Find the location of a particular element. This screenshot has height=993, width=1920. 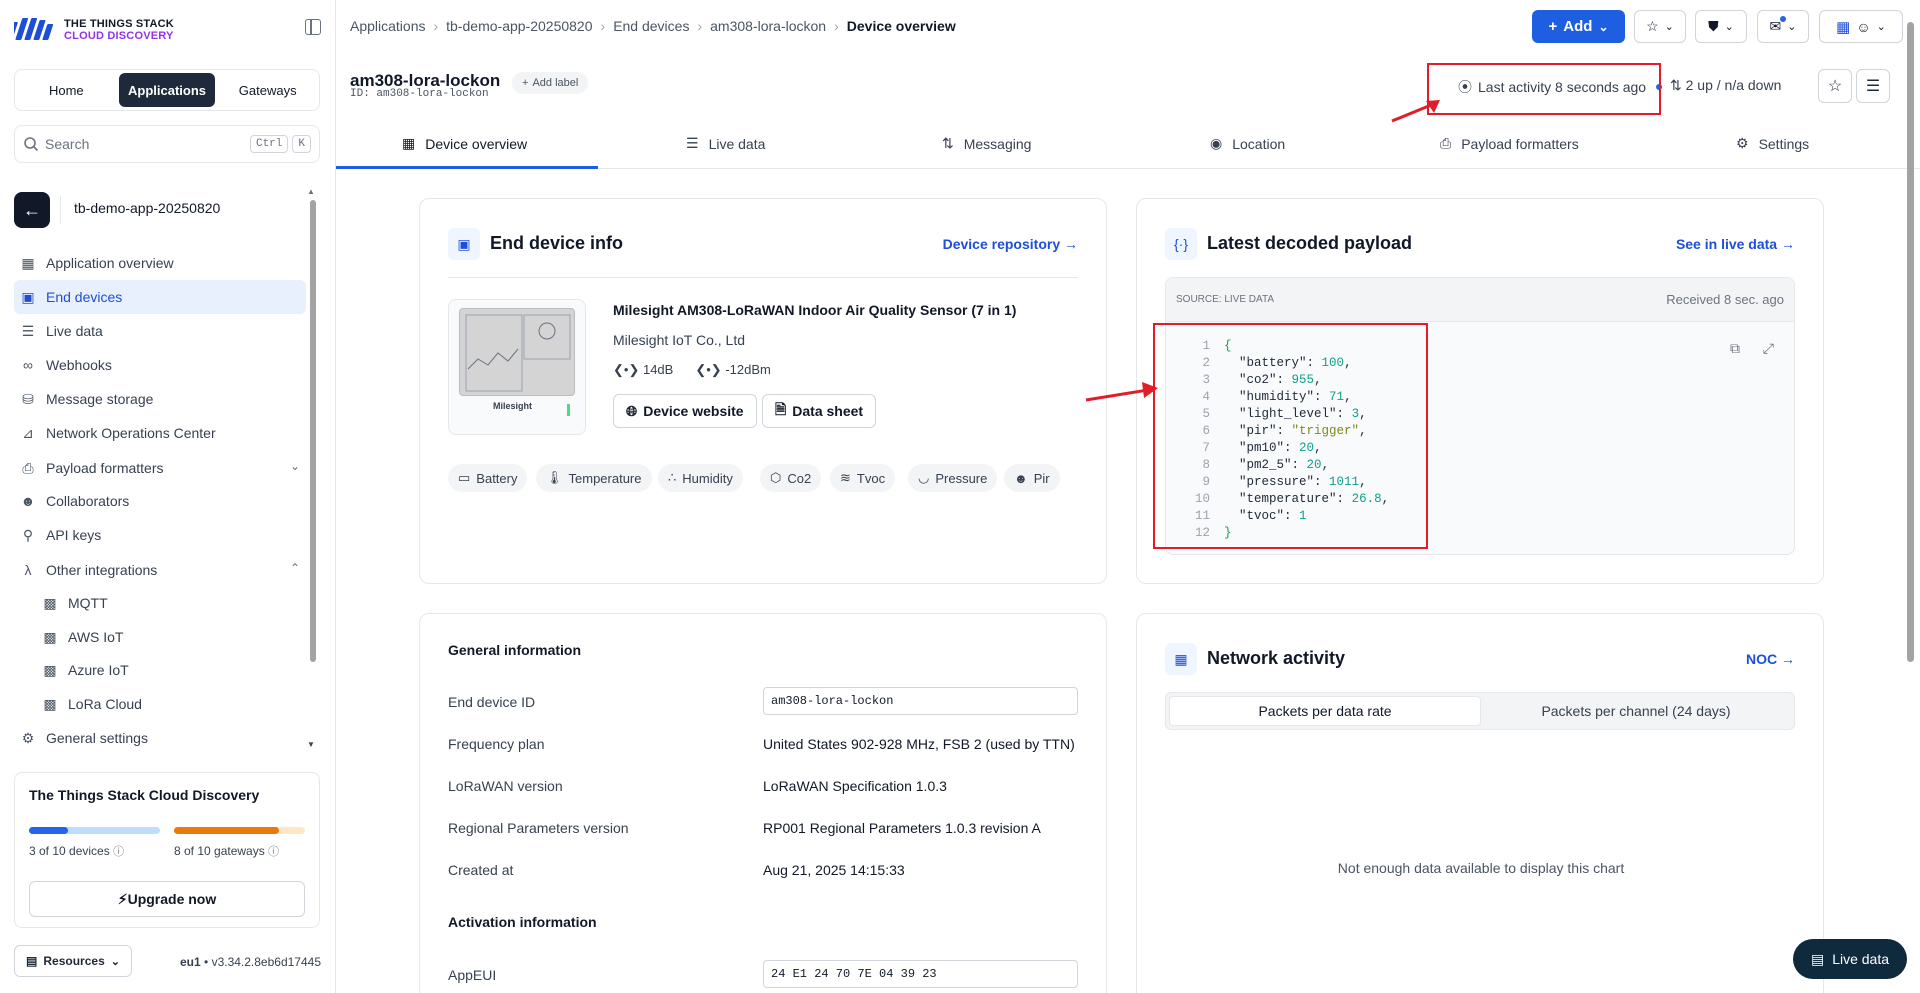

sidebar-item-message-storage: ⛁ Message storage is located at coordinates (160, 399).